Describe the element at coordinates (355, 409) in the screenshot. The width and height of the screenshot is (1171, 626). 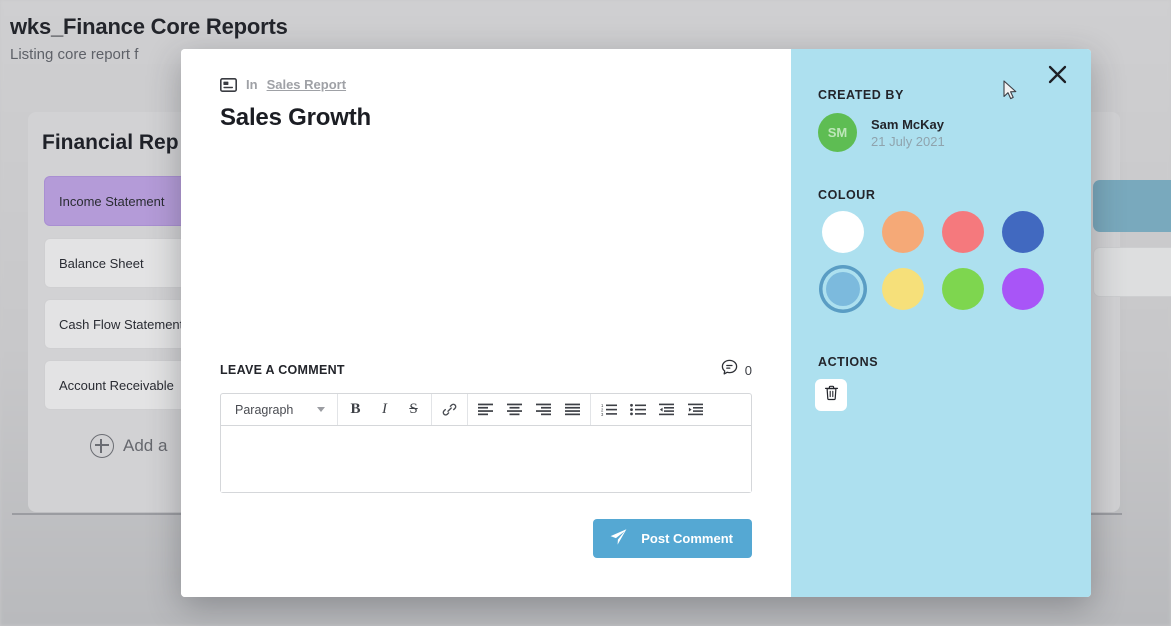
I see `bold-button: B` at that location.